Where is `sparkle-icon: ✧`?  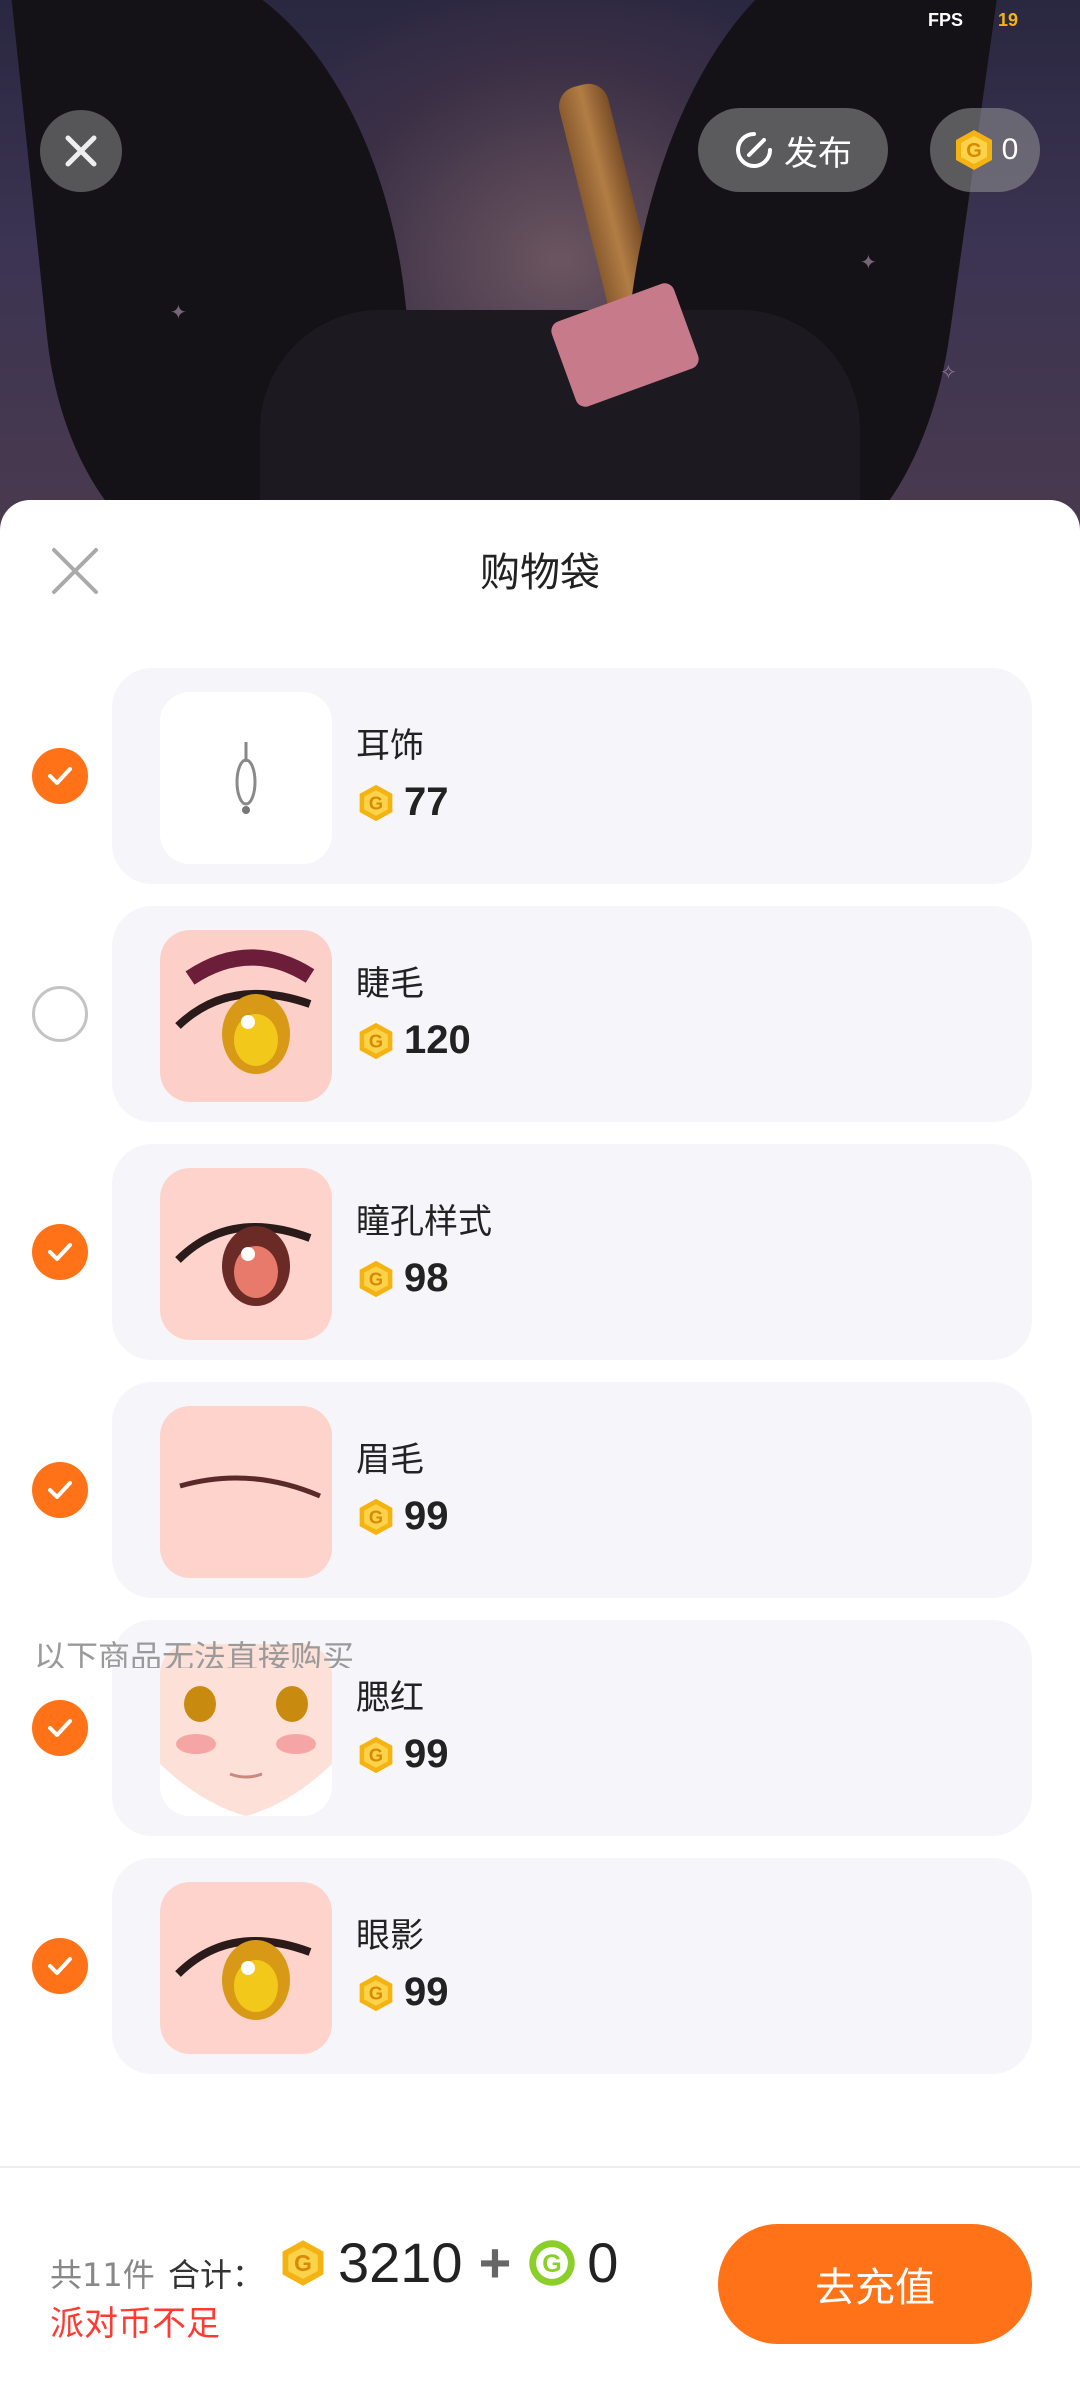 sparkle-icon: ✧ is located at coordinates (948, 372).